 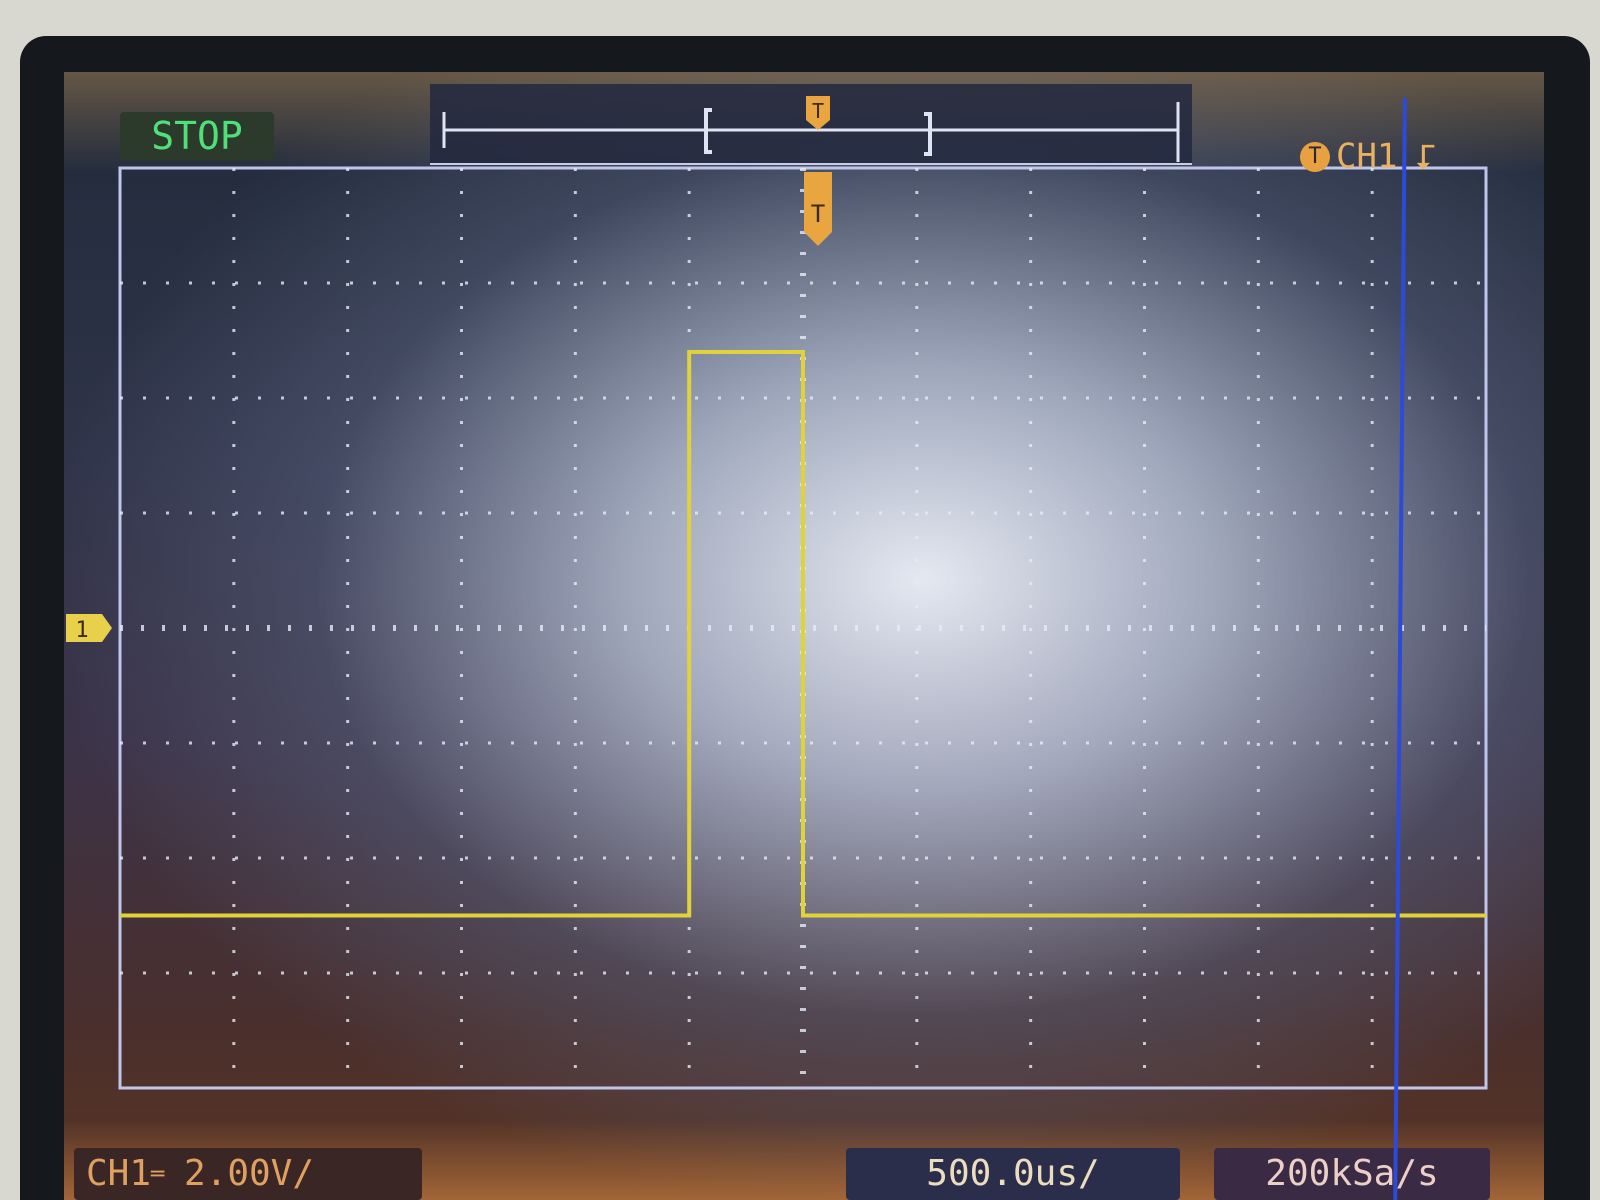 What do you see at coordinates (81, 630) in the screenshot?
I see `channel1-ground-marker-label: 1` at bounding box center [81, 630].